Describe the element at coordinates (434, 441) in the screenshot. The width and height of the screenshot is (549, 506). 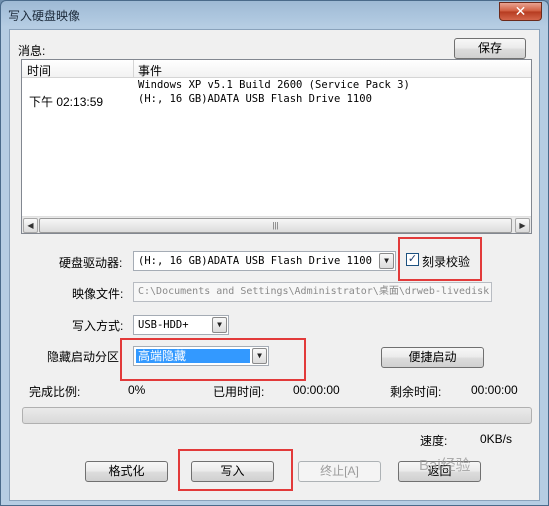
I see `speed-label: 速度:` at that location.